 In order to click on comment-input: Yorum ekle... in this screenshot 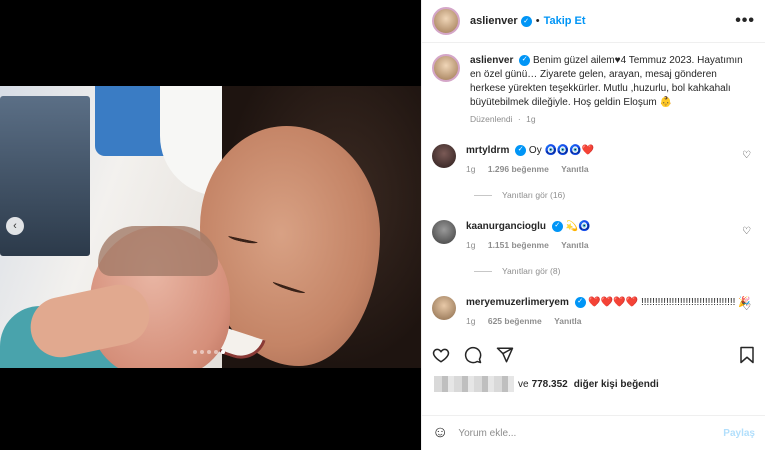, I will do `click(590, 433)`.